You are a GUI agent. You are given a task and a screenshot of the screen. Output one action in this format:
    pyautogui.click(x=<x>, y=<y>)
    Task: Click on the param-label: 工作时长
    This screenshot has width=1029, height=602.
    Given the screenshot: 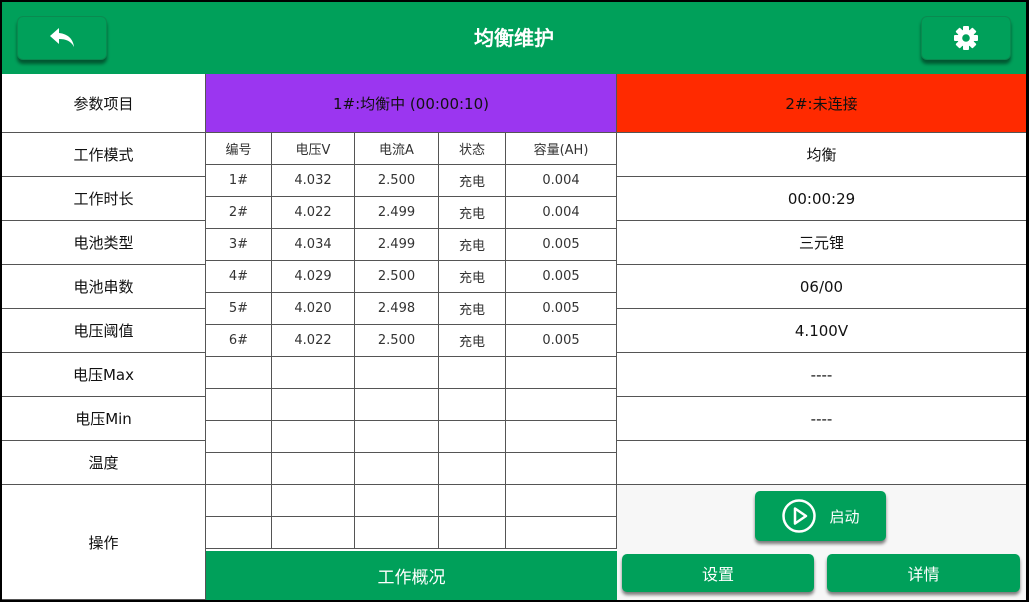 What is the action you would take?
    pyautogui.click(x=104, y=199)
    